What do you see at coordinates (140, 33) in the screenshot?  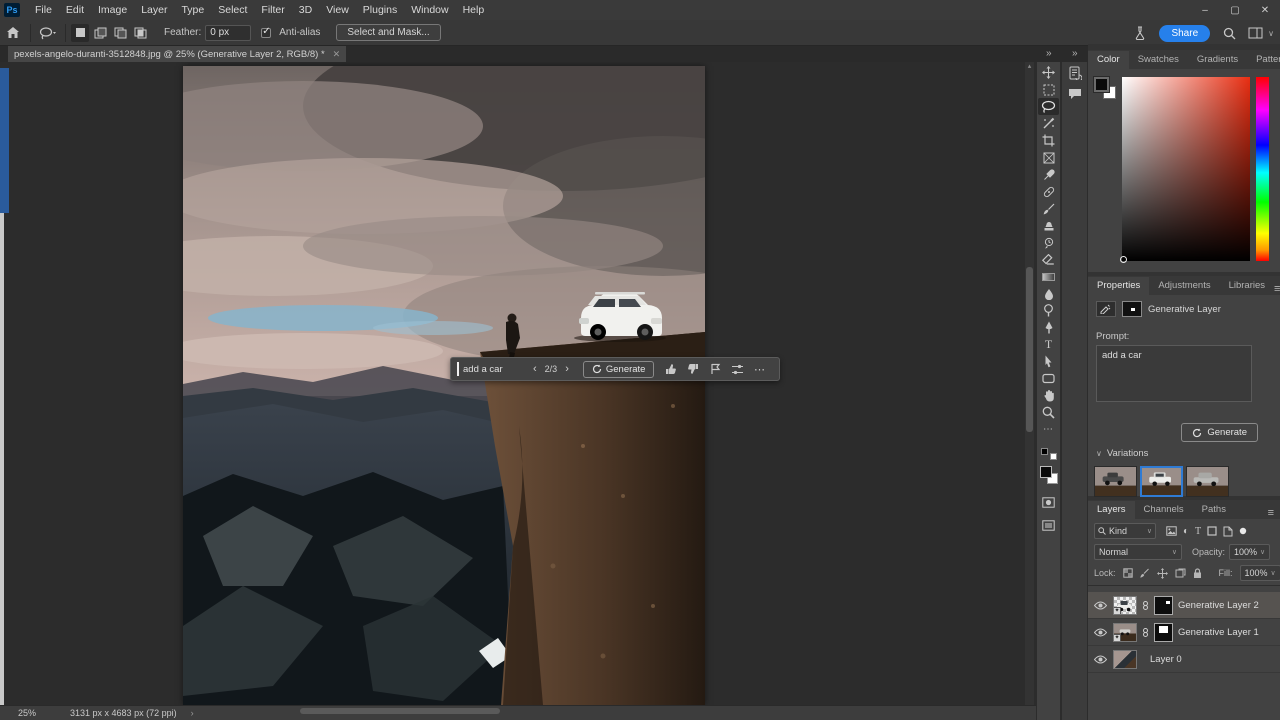 I see `intersect-selection-mode-button` at bounding box center [140, 33].